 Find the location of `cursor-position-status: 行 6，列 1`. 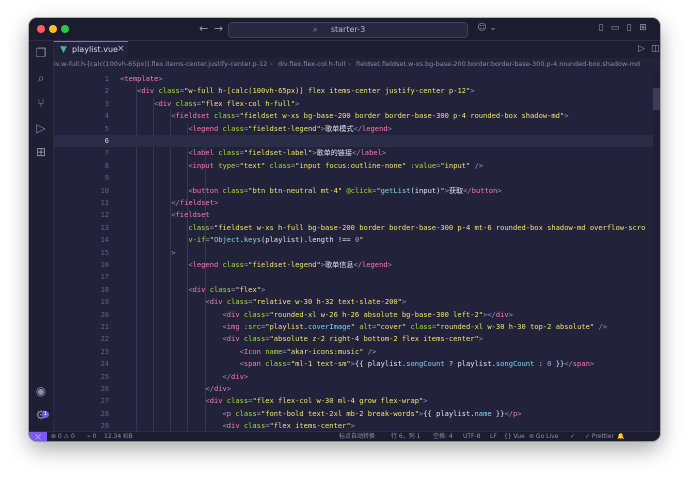

cursor-position-status: 行 6，列 1 is located at coordinates (405, 436).